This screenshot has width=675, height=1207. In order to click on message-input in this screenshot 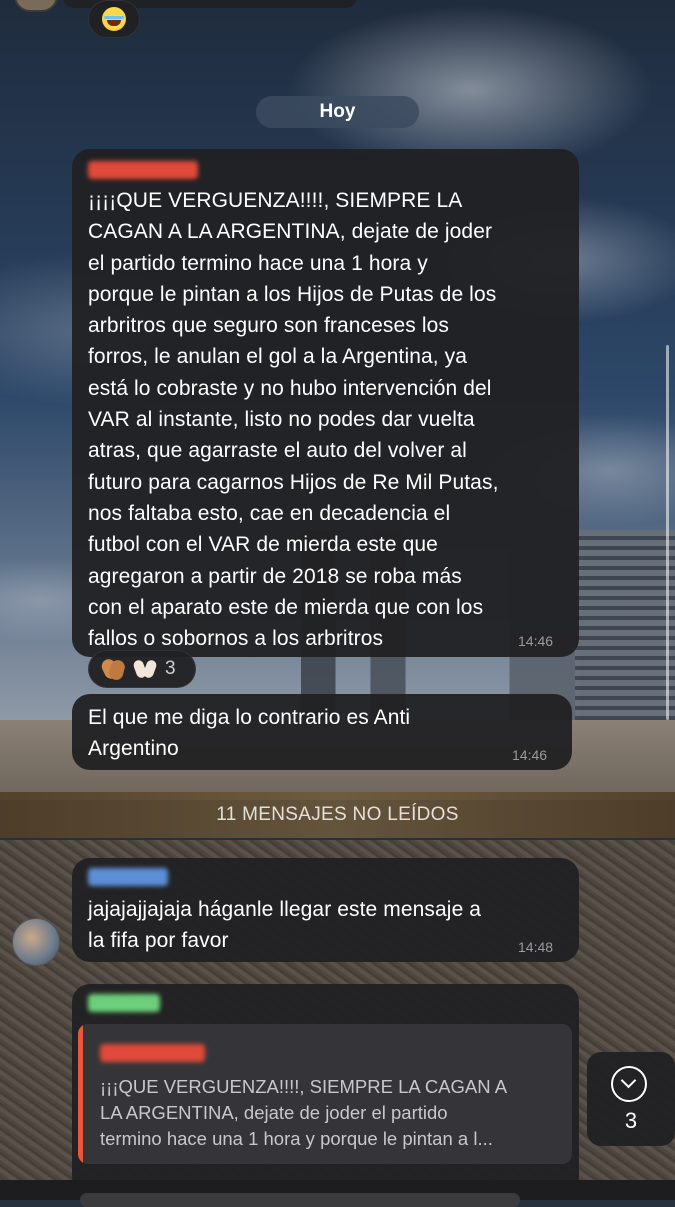, I will do `click(300, 1200)`.